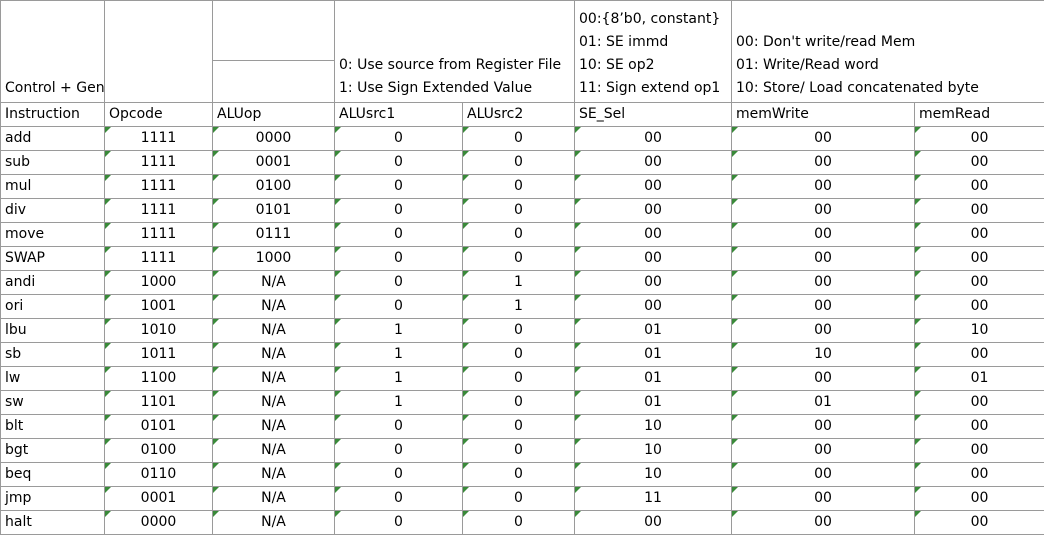 Image resolution: width=1044 pixels, height=536 pixels. I want to click on column-header: ALUsrc2, so click(518, 114).